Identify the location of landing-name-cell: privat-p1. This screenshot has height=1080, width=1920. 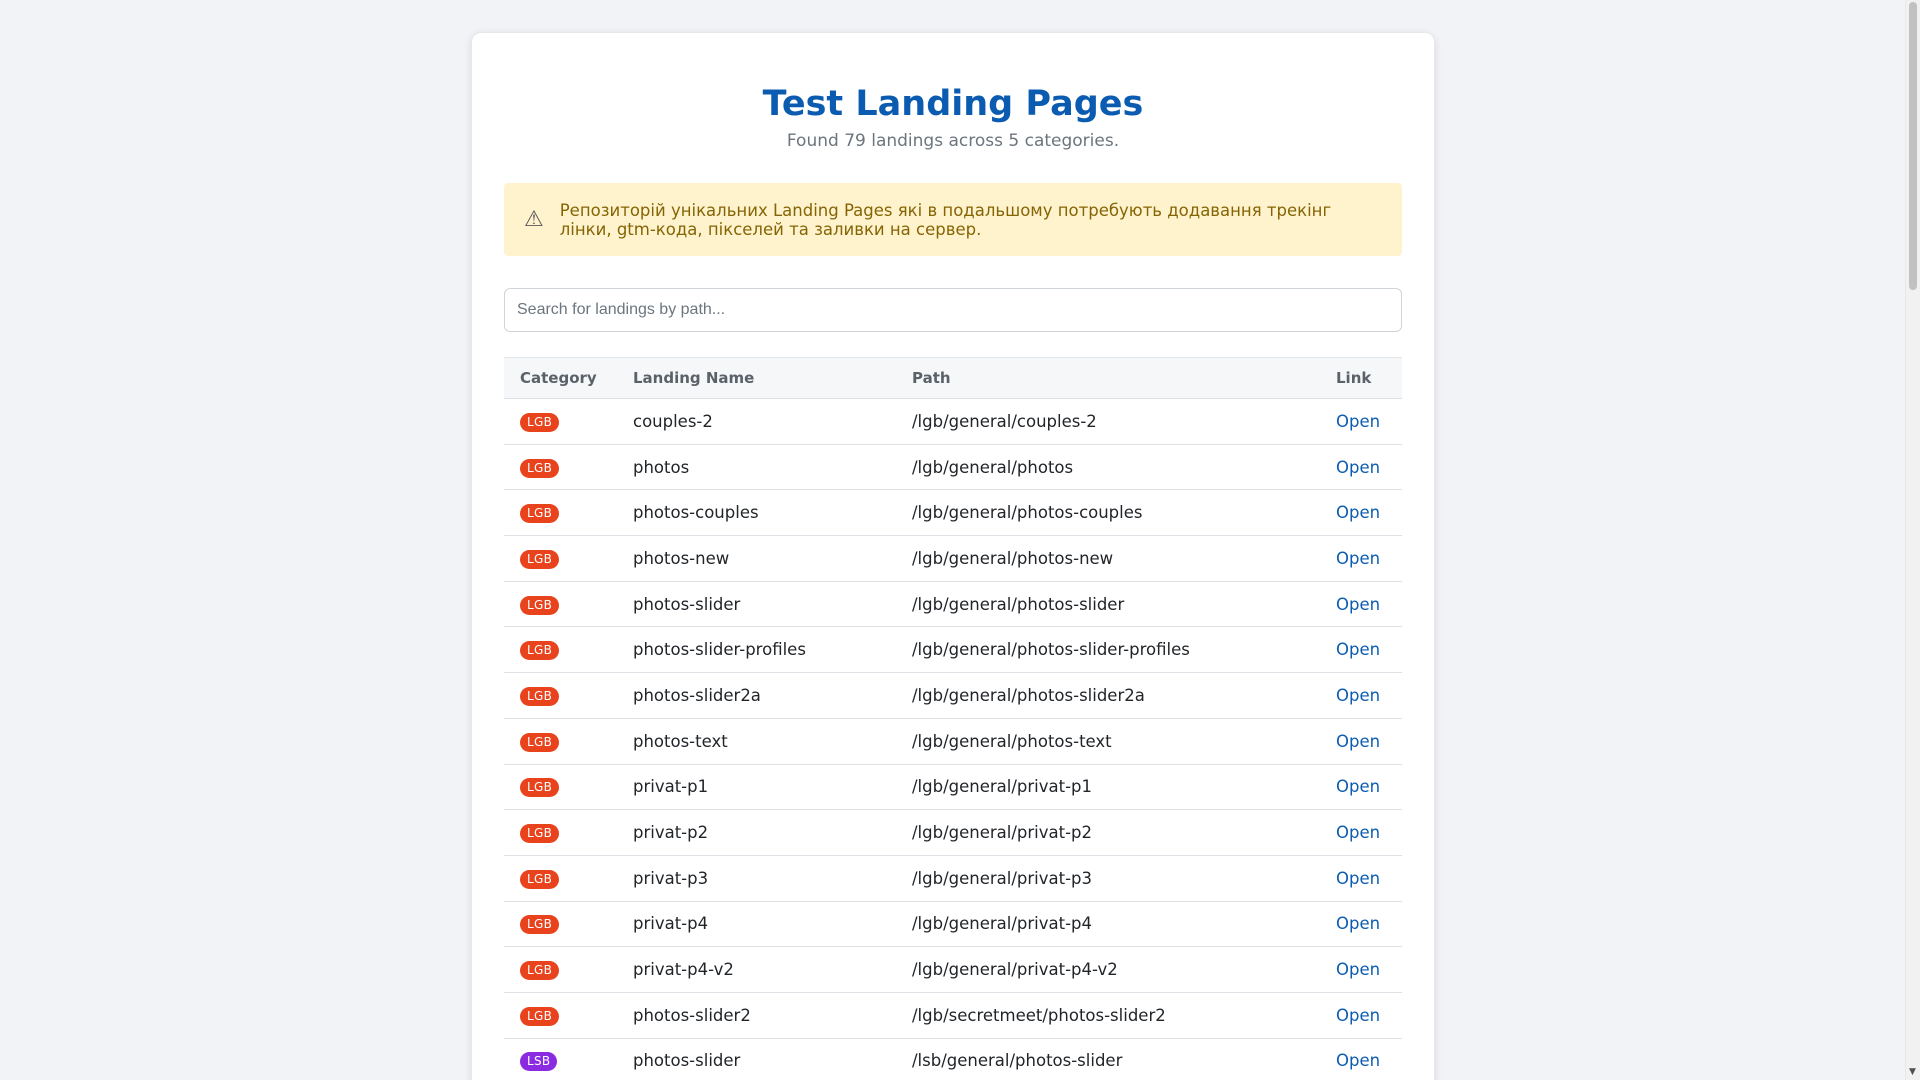
(756, 787).